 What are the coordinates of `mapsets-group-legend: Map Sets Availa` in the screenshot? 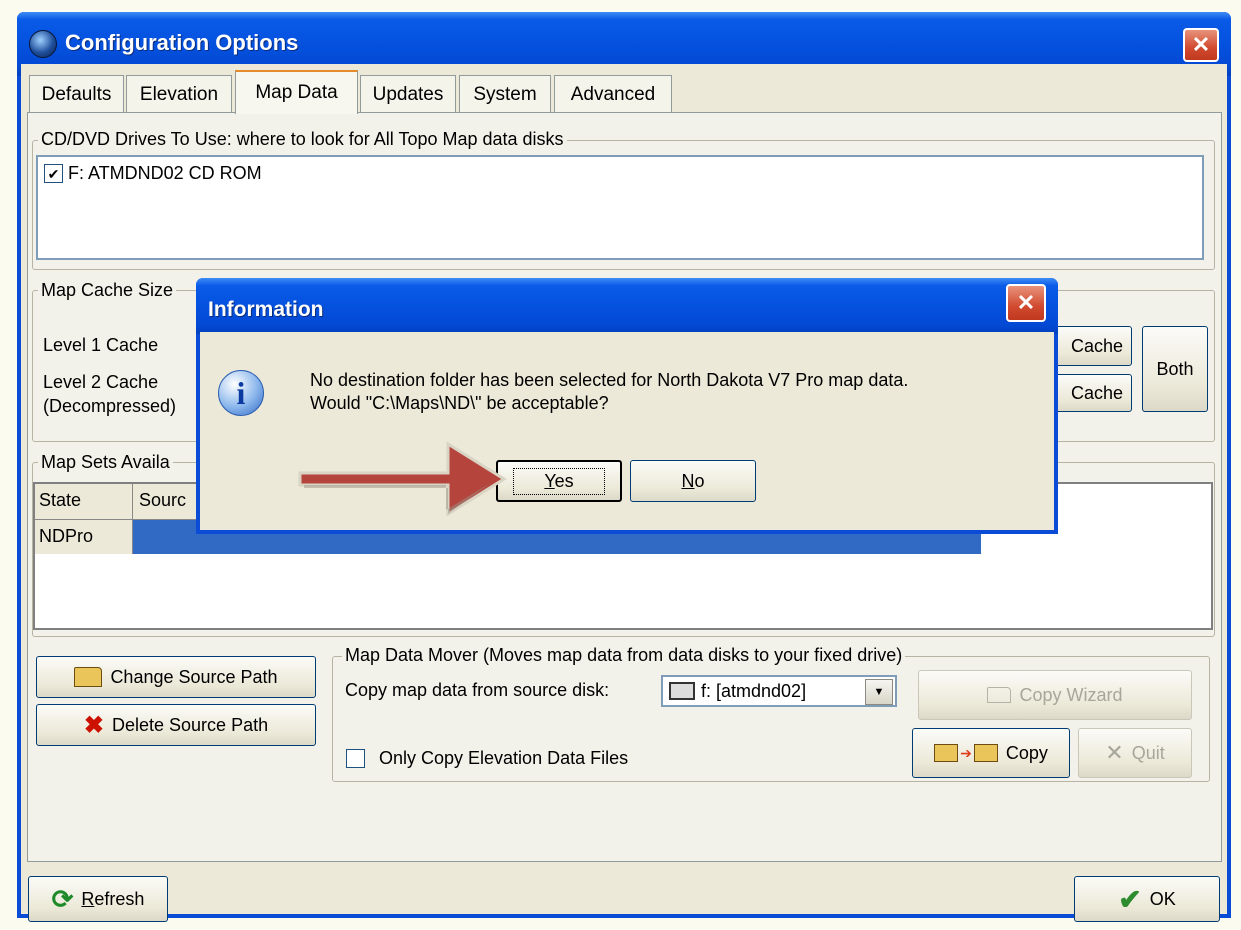 It's located at (105, 462).